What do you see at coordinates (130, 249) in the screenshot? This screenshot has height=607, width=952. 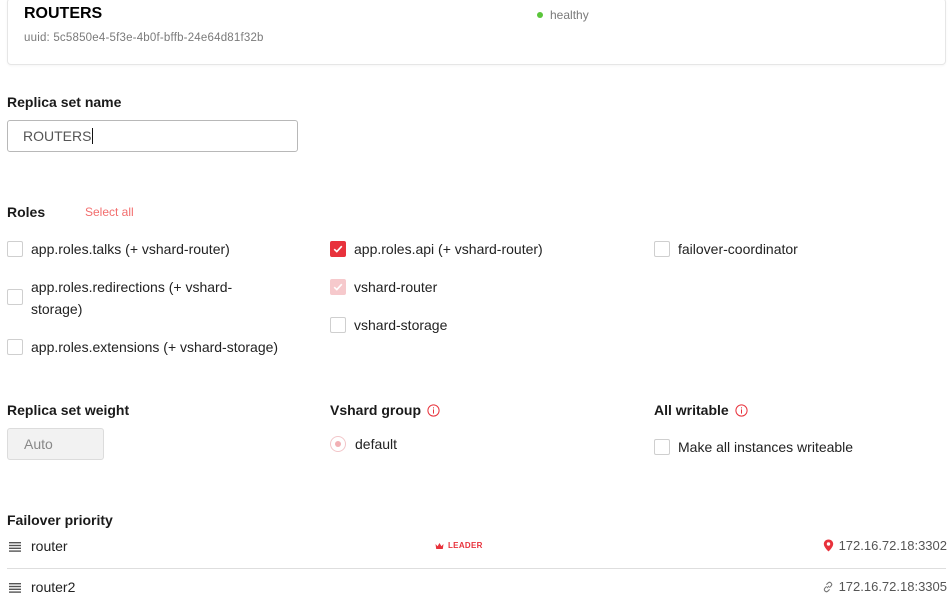 I see `role-label: app.roles.talks (+ vshard-router)` at bounding box center [130, 249].